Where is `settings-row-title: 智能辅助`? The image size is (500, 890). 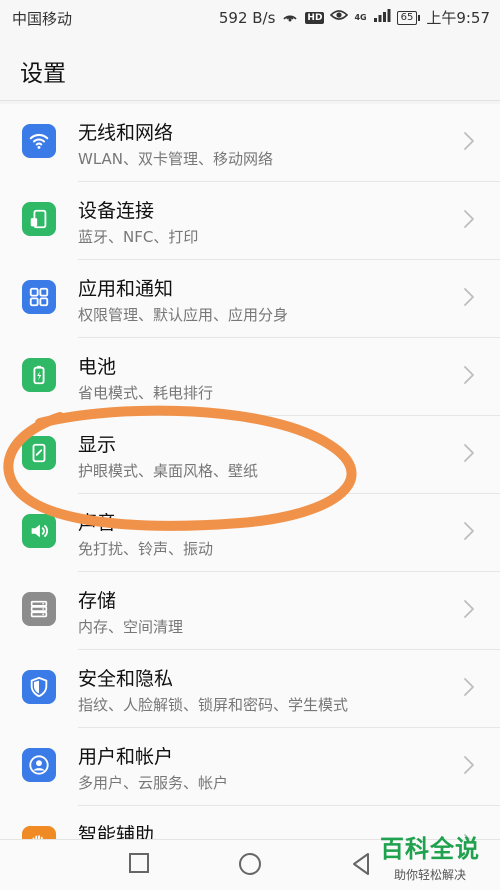
settings-row-title: 智能辅助 is located at coordinates (116, 831).